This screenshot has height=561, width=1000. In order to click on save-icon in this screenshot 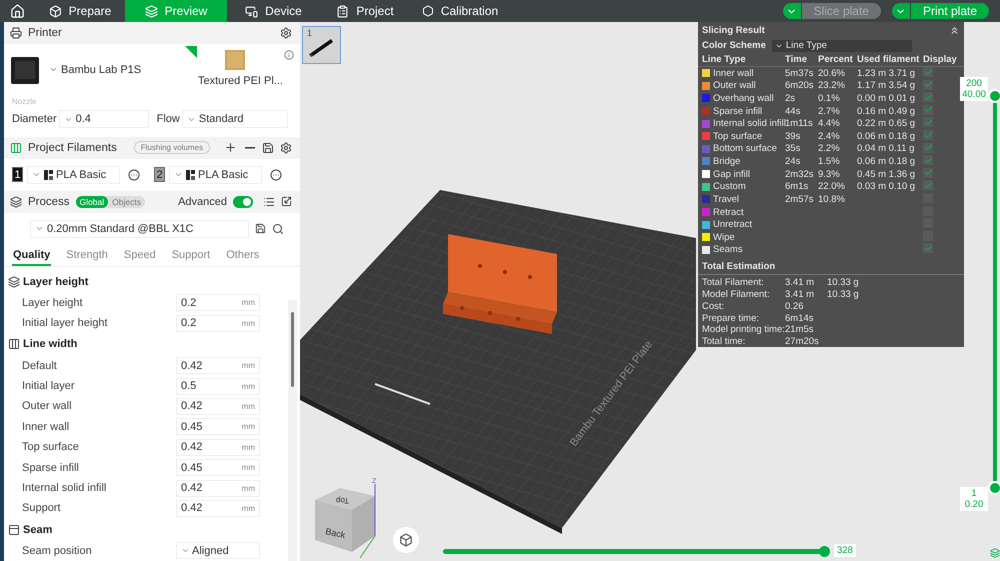, I will do `click(268, 148)`.